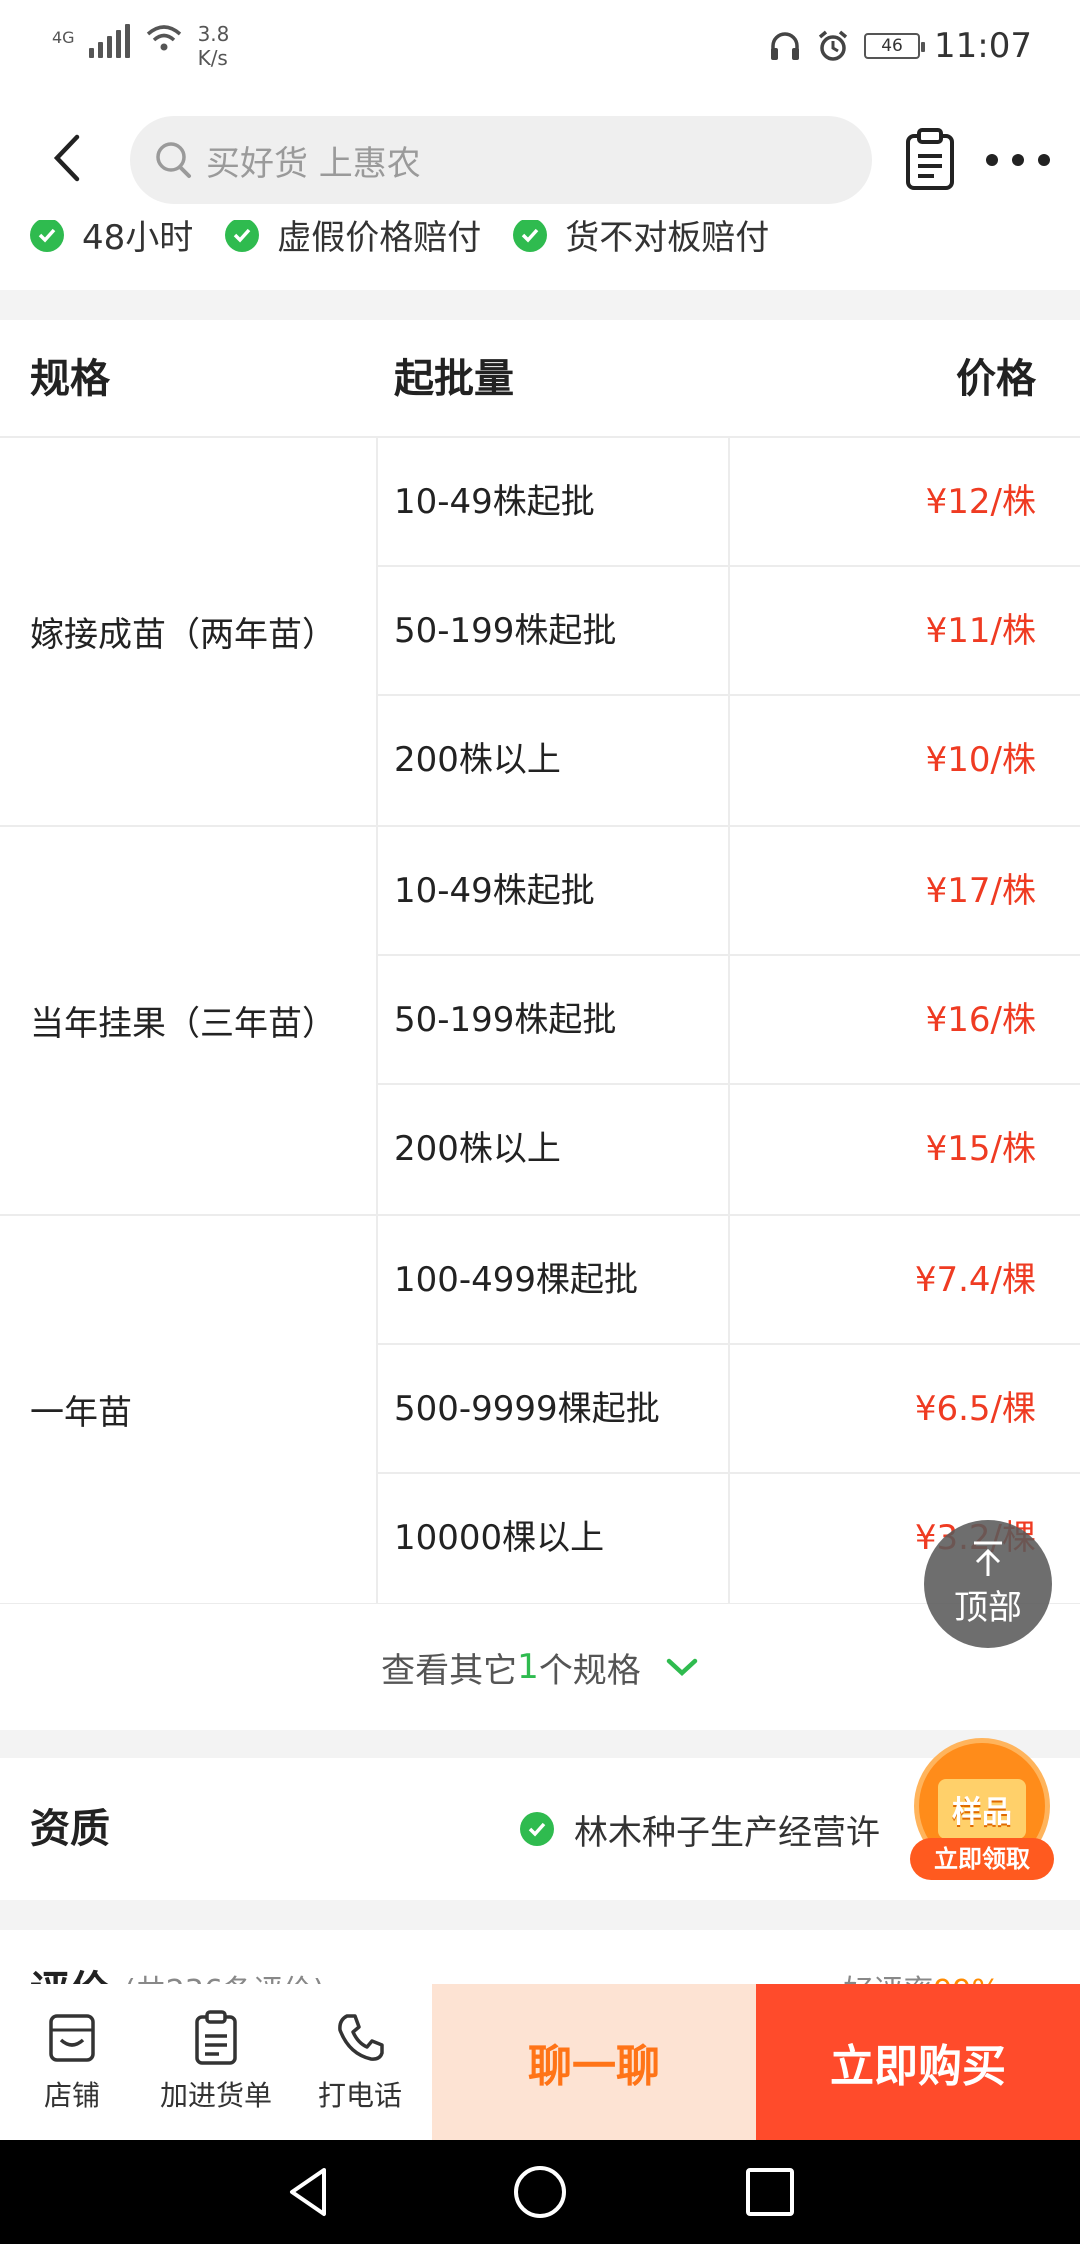 This screenshot has height=2244, width=1080. I want to click on tier-price: ¥7.4/棵, so click(975, 1280).